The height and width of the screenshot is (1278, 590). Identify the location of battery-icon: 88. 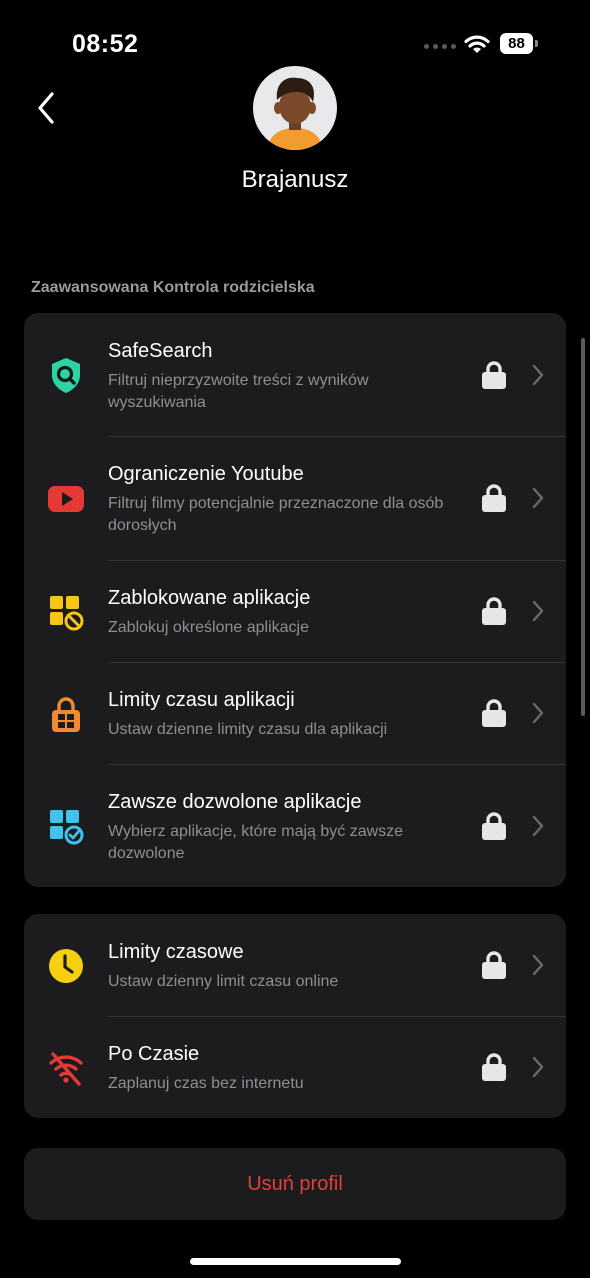
(519, 43).